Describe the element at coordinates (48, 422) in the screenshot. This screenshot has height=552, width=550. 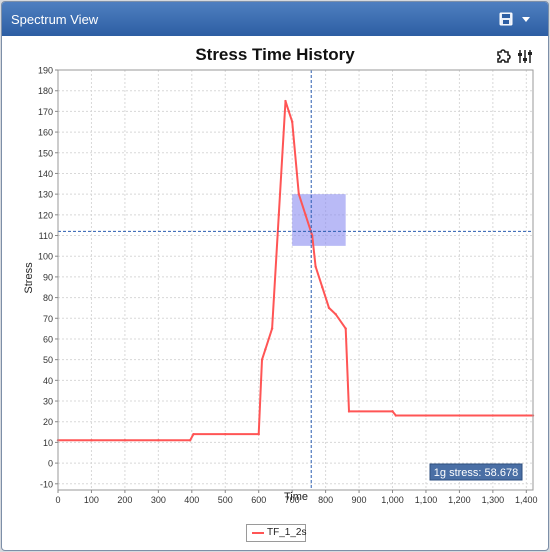
I see `y-tick-label: 20` at that location.